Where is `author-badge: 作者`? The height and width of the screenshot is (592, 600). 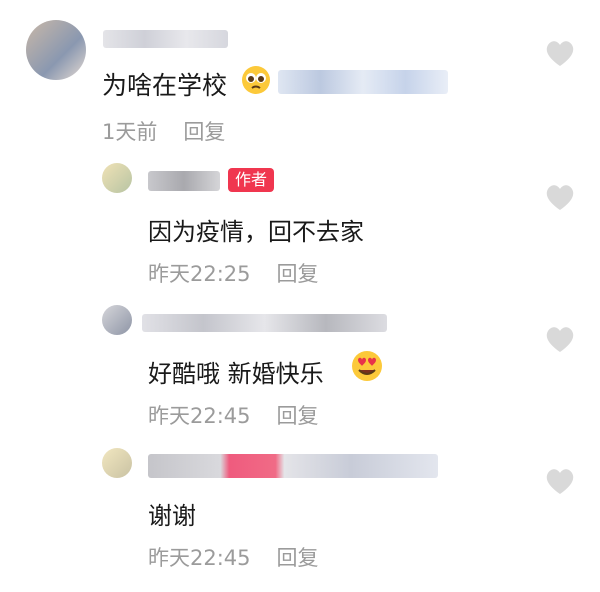 author-badge: 作者 is located at coordinates (251, 180).